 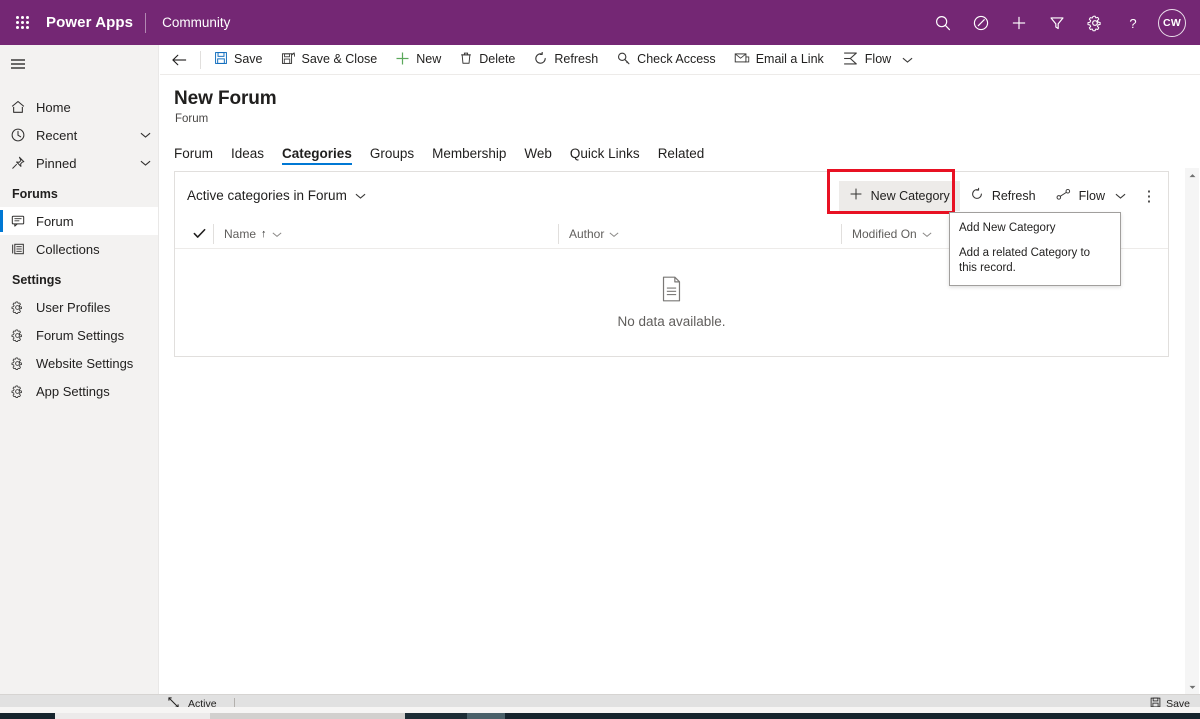 What do you see at coordinates (1192, 431) in the screenshot?
I see `vertical-scrollbar` at bounding box center [1192, 431].